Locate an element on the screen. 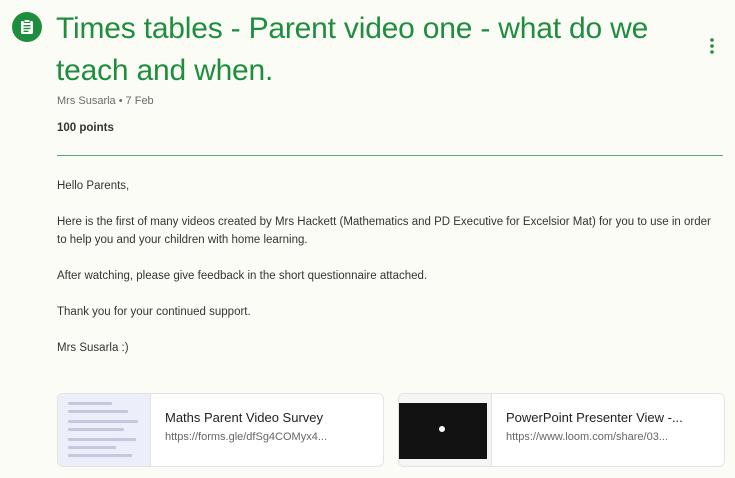  header-divider is located at coordinates (390, 155).